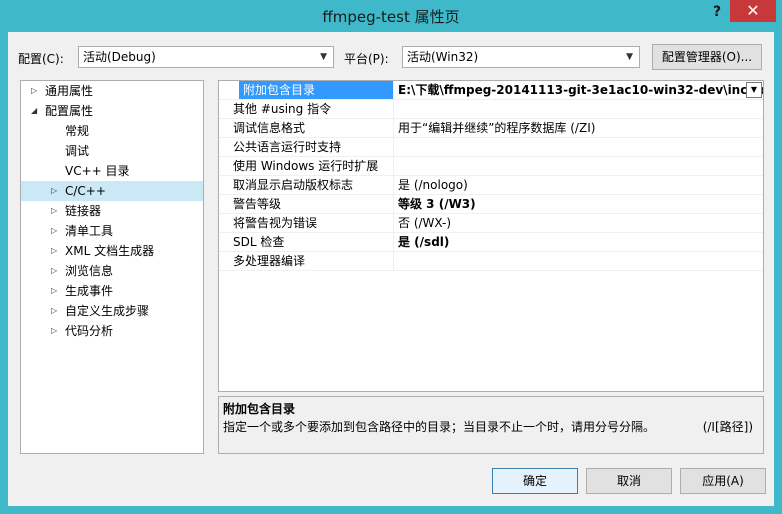 This screenshot has height=514, width=782. I want to click on property-name: 警告等级, so click(313, 204).